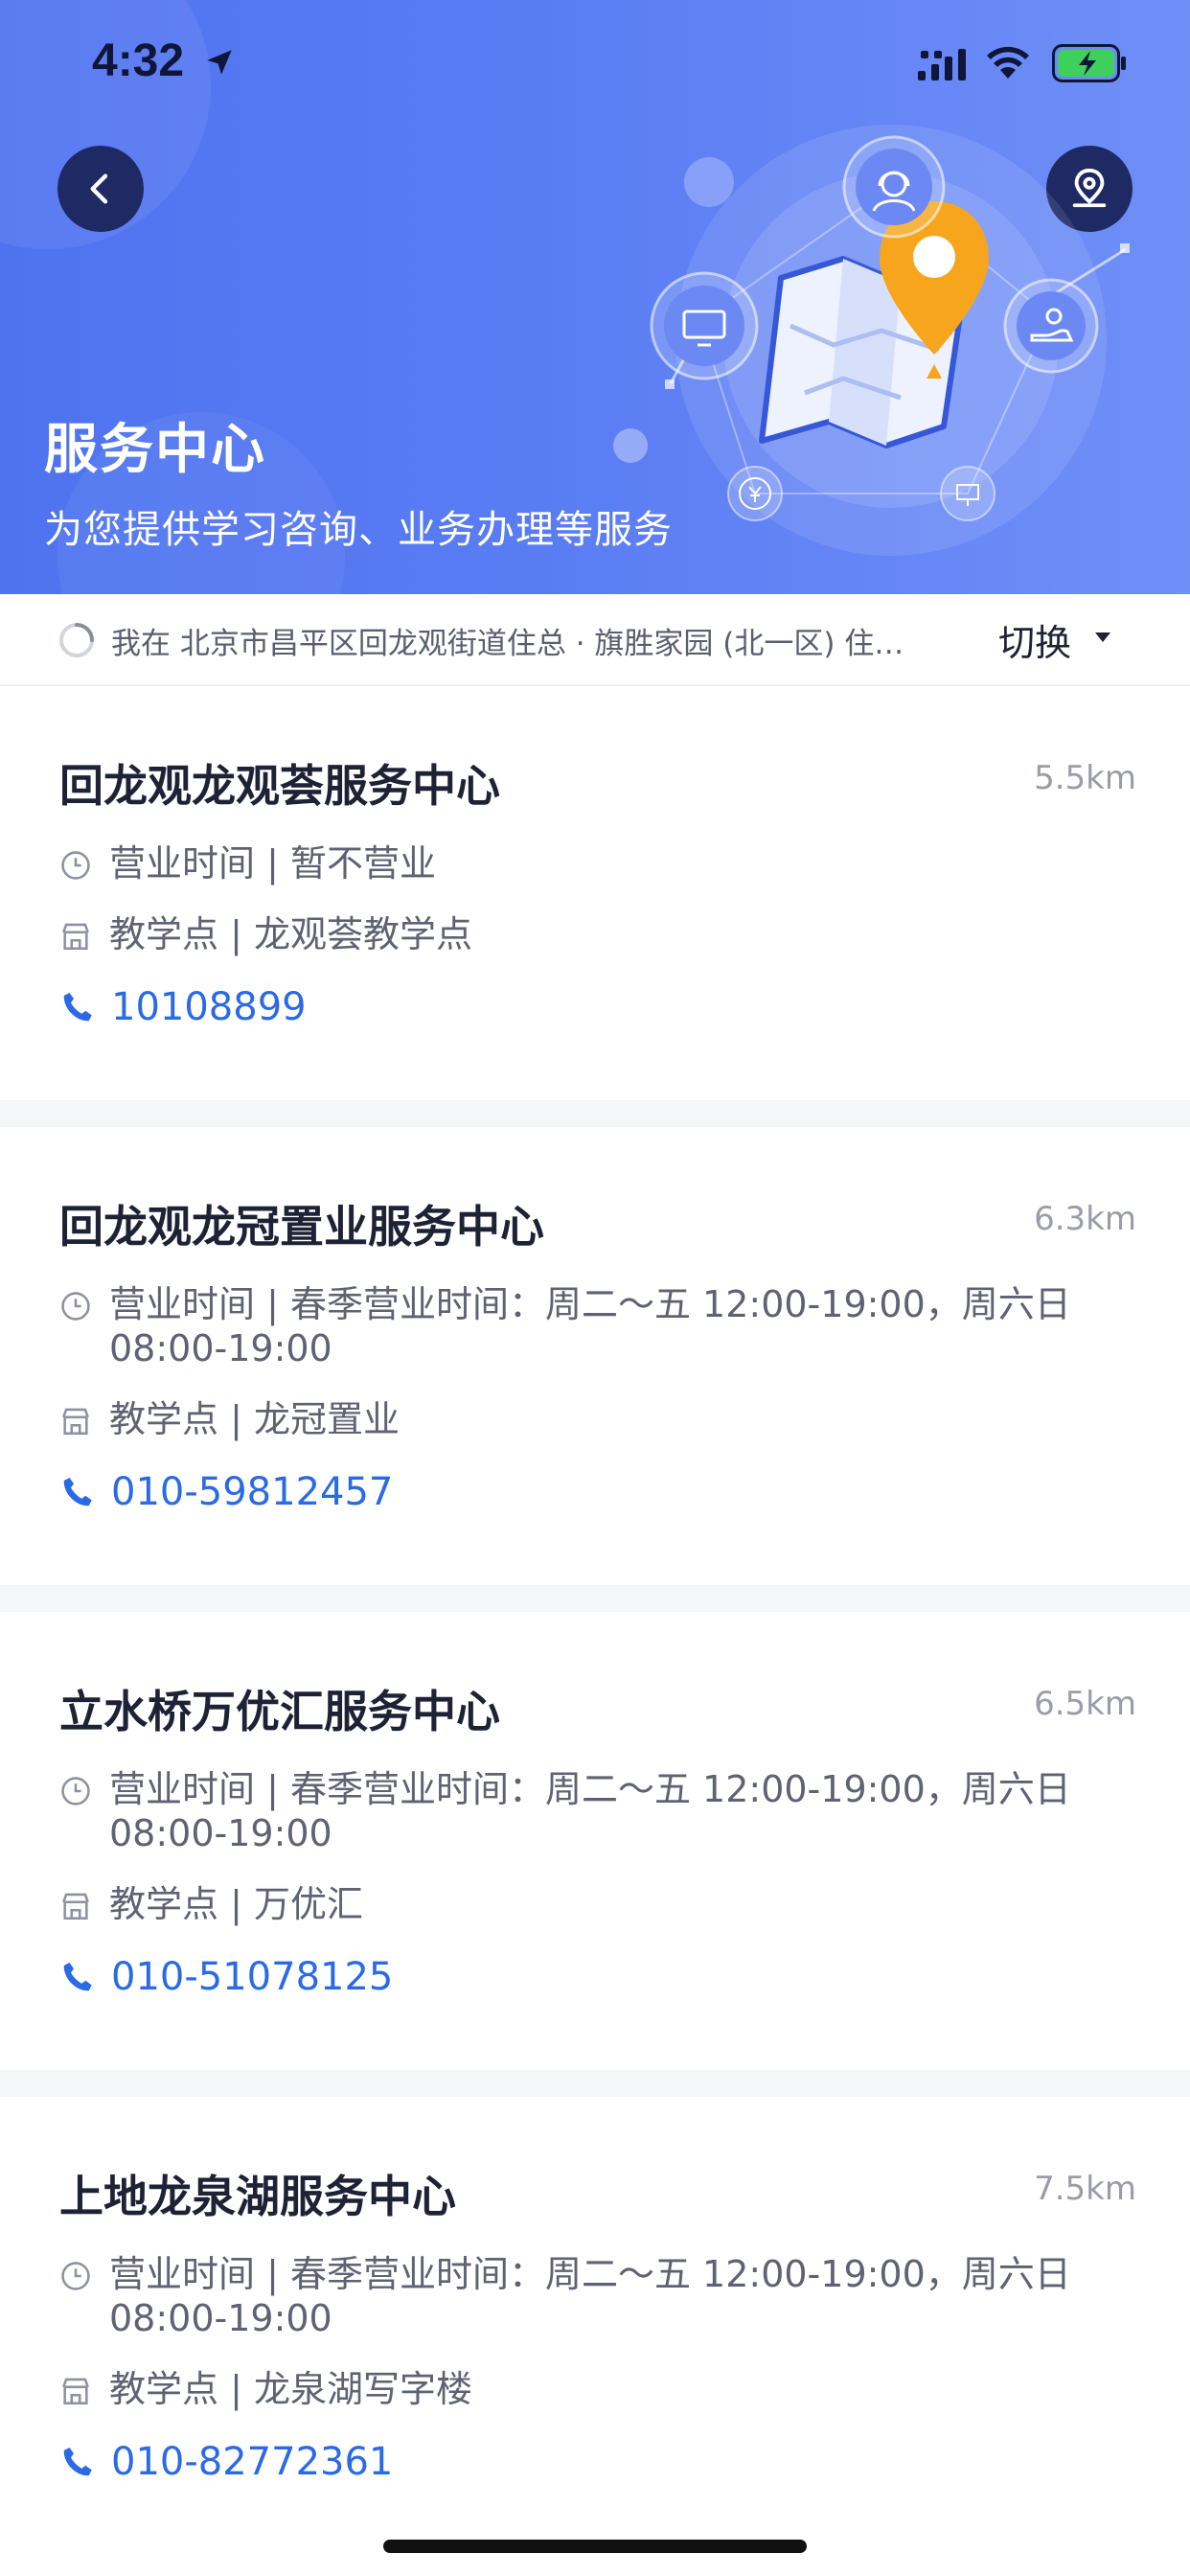 The image size is (1190, 2576). What do you see at coordinates (236, 1904) in the screenshot?
I see `teaching-point: 教学点 | 万优汇` at bounding box center [236, 1904].